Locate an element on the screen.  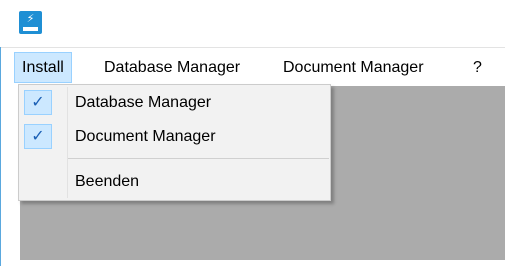
dropdown-item-beenden: Beenden is located at coordinates (174, 181).